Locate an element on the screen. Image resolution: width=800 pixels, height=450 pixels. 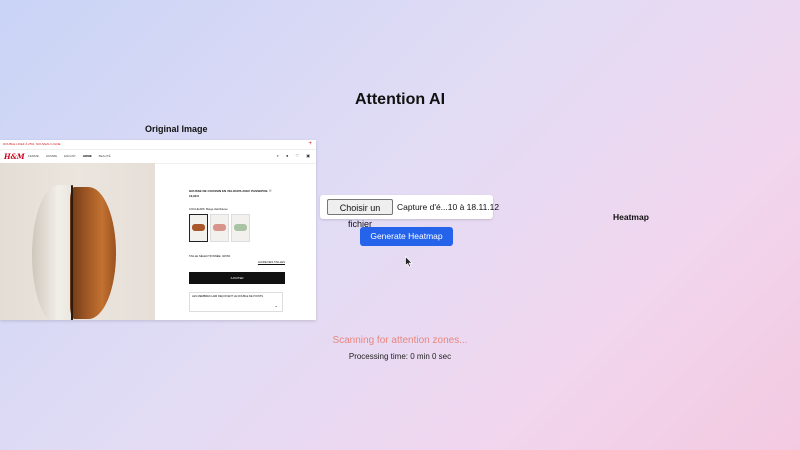
original-image-label: Original Image is located at coordinates (176, 129).